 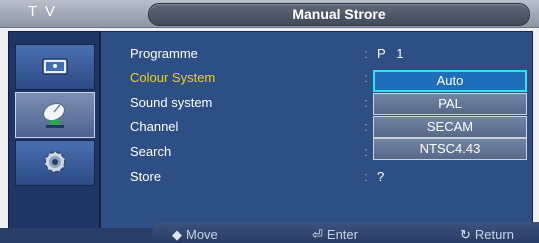 What do you see at coordinates (43, 11) in the screenshot?
I see `tv-label: T V` at bounding box center [43, 11].